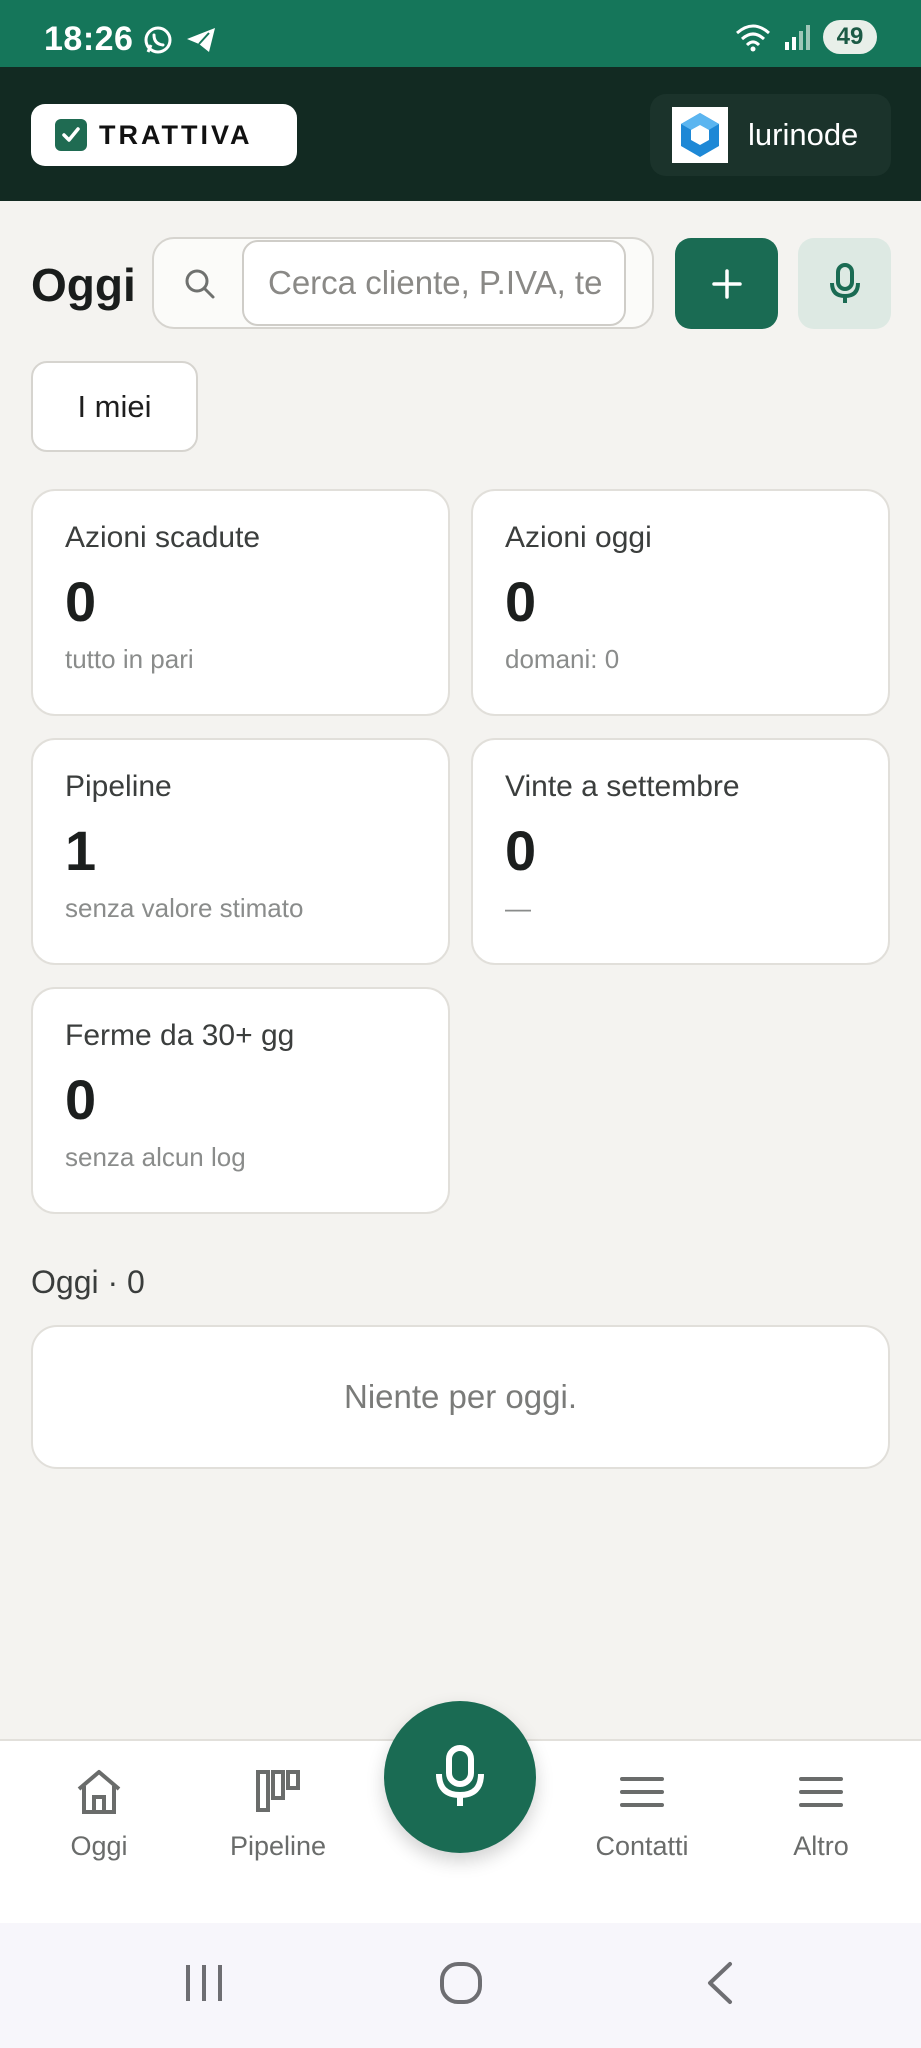 The width and height of the screenshot is (921, 2048). Describe the element at coordinates (850, 37) in the screenshot. I see `battery-indicator: 49` at that location.